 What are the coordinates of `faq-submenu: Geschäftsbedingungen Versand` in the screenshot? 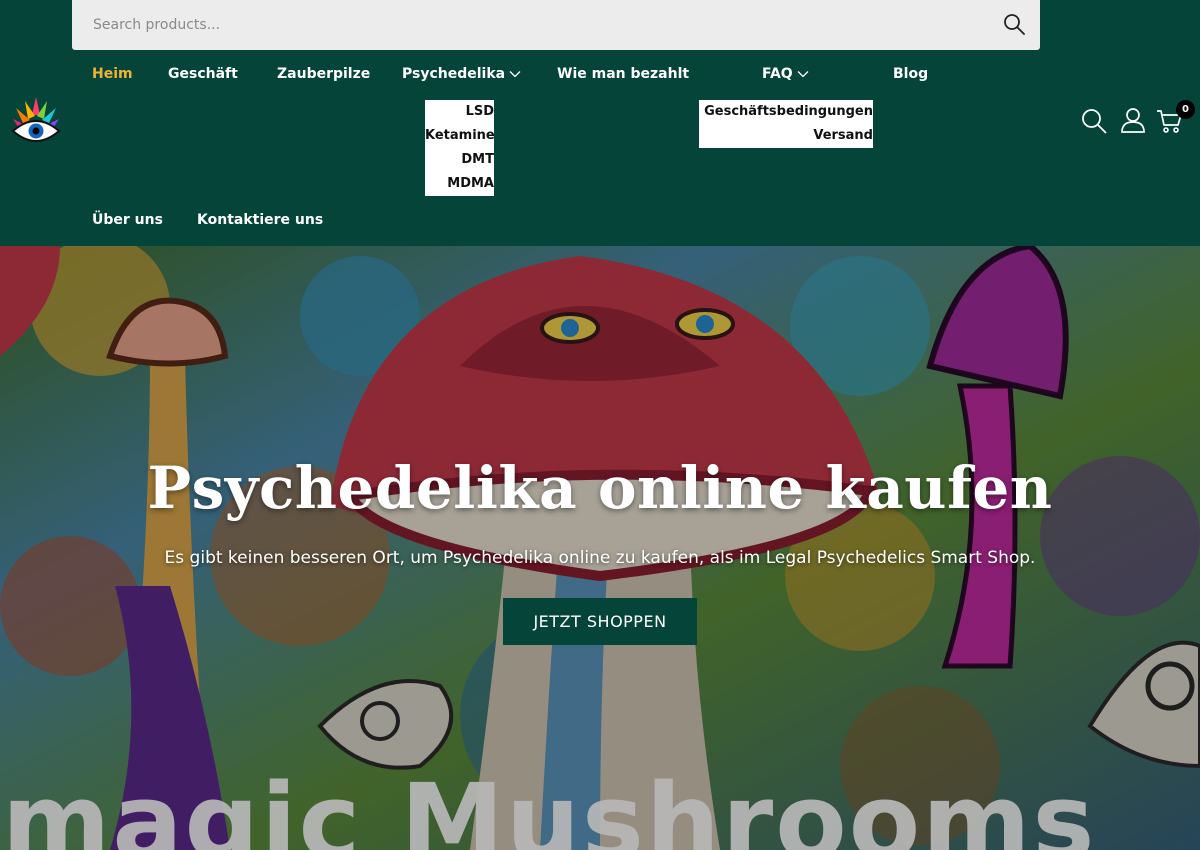 It's located at (786, 124).